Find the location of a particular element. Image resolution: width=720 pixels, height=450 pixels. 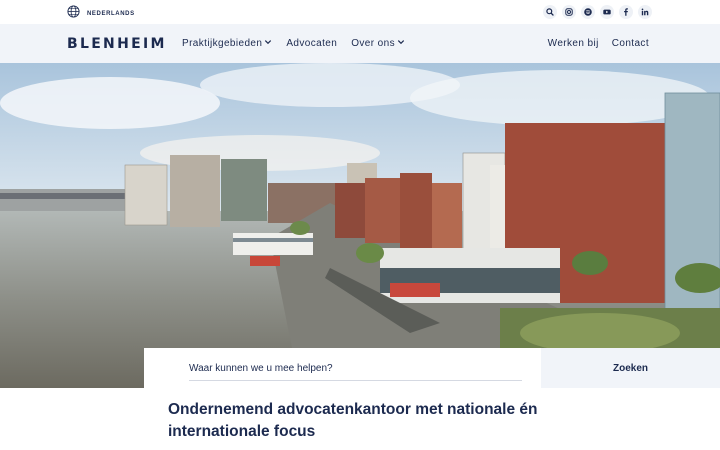

secondary-menu: Werken bij Contact is located at coordinates (598, 43).